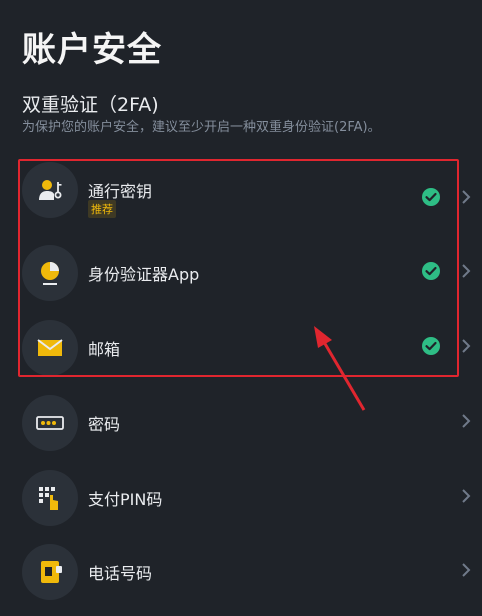 This screenshot has width=482, height=616. Describe the element at coordinates (50, 423) in the screenshot. I see `password-icon` at that location.